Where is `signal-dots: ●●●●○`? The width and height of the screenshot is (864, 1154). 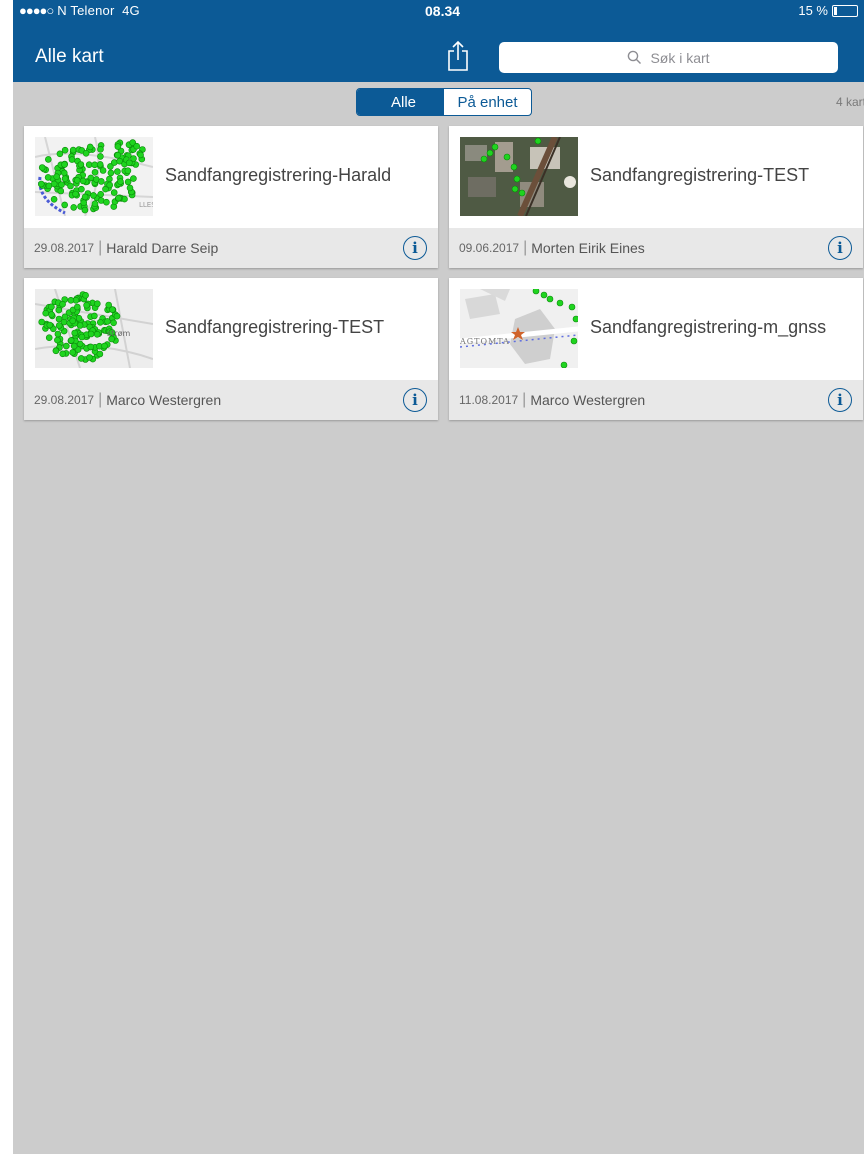 signal-dots: ●●●●○ is located at coordinates (36, 10).